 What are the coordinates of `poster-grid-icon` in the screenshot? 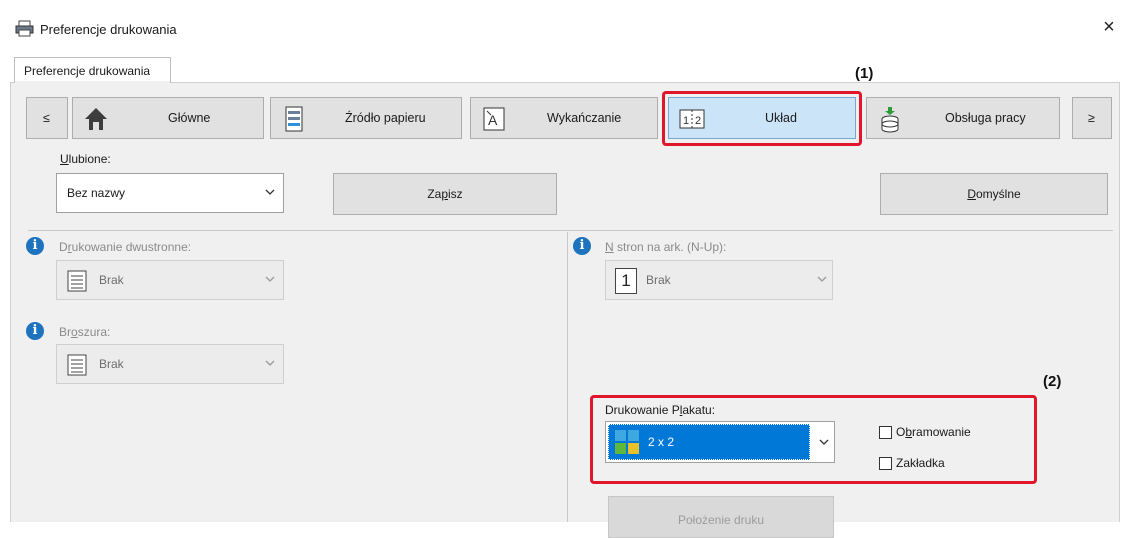 It's located at (627, 442).